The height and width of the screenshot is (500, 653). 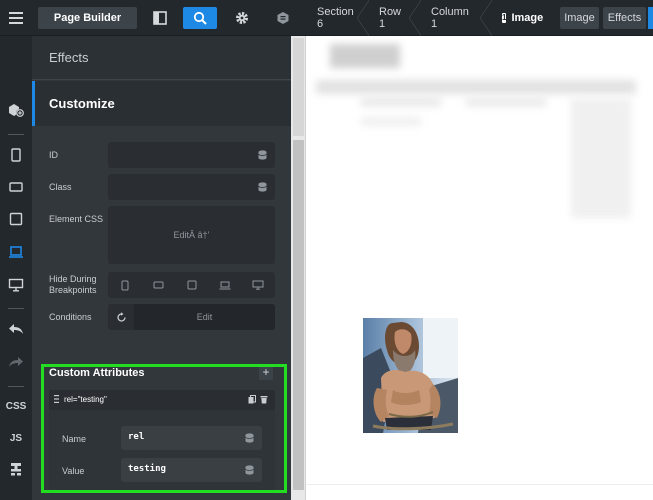 What do you see at coordinates (601, 158) in the screenshot?
I see `blurred-sidebar-block` at bounding box center [601, 158].